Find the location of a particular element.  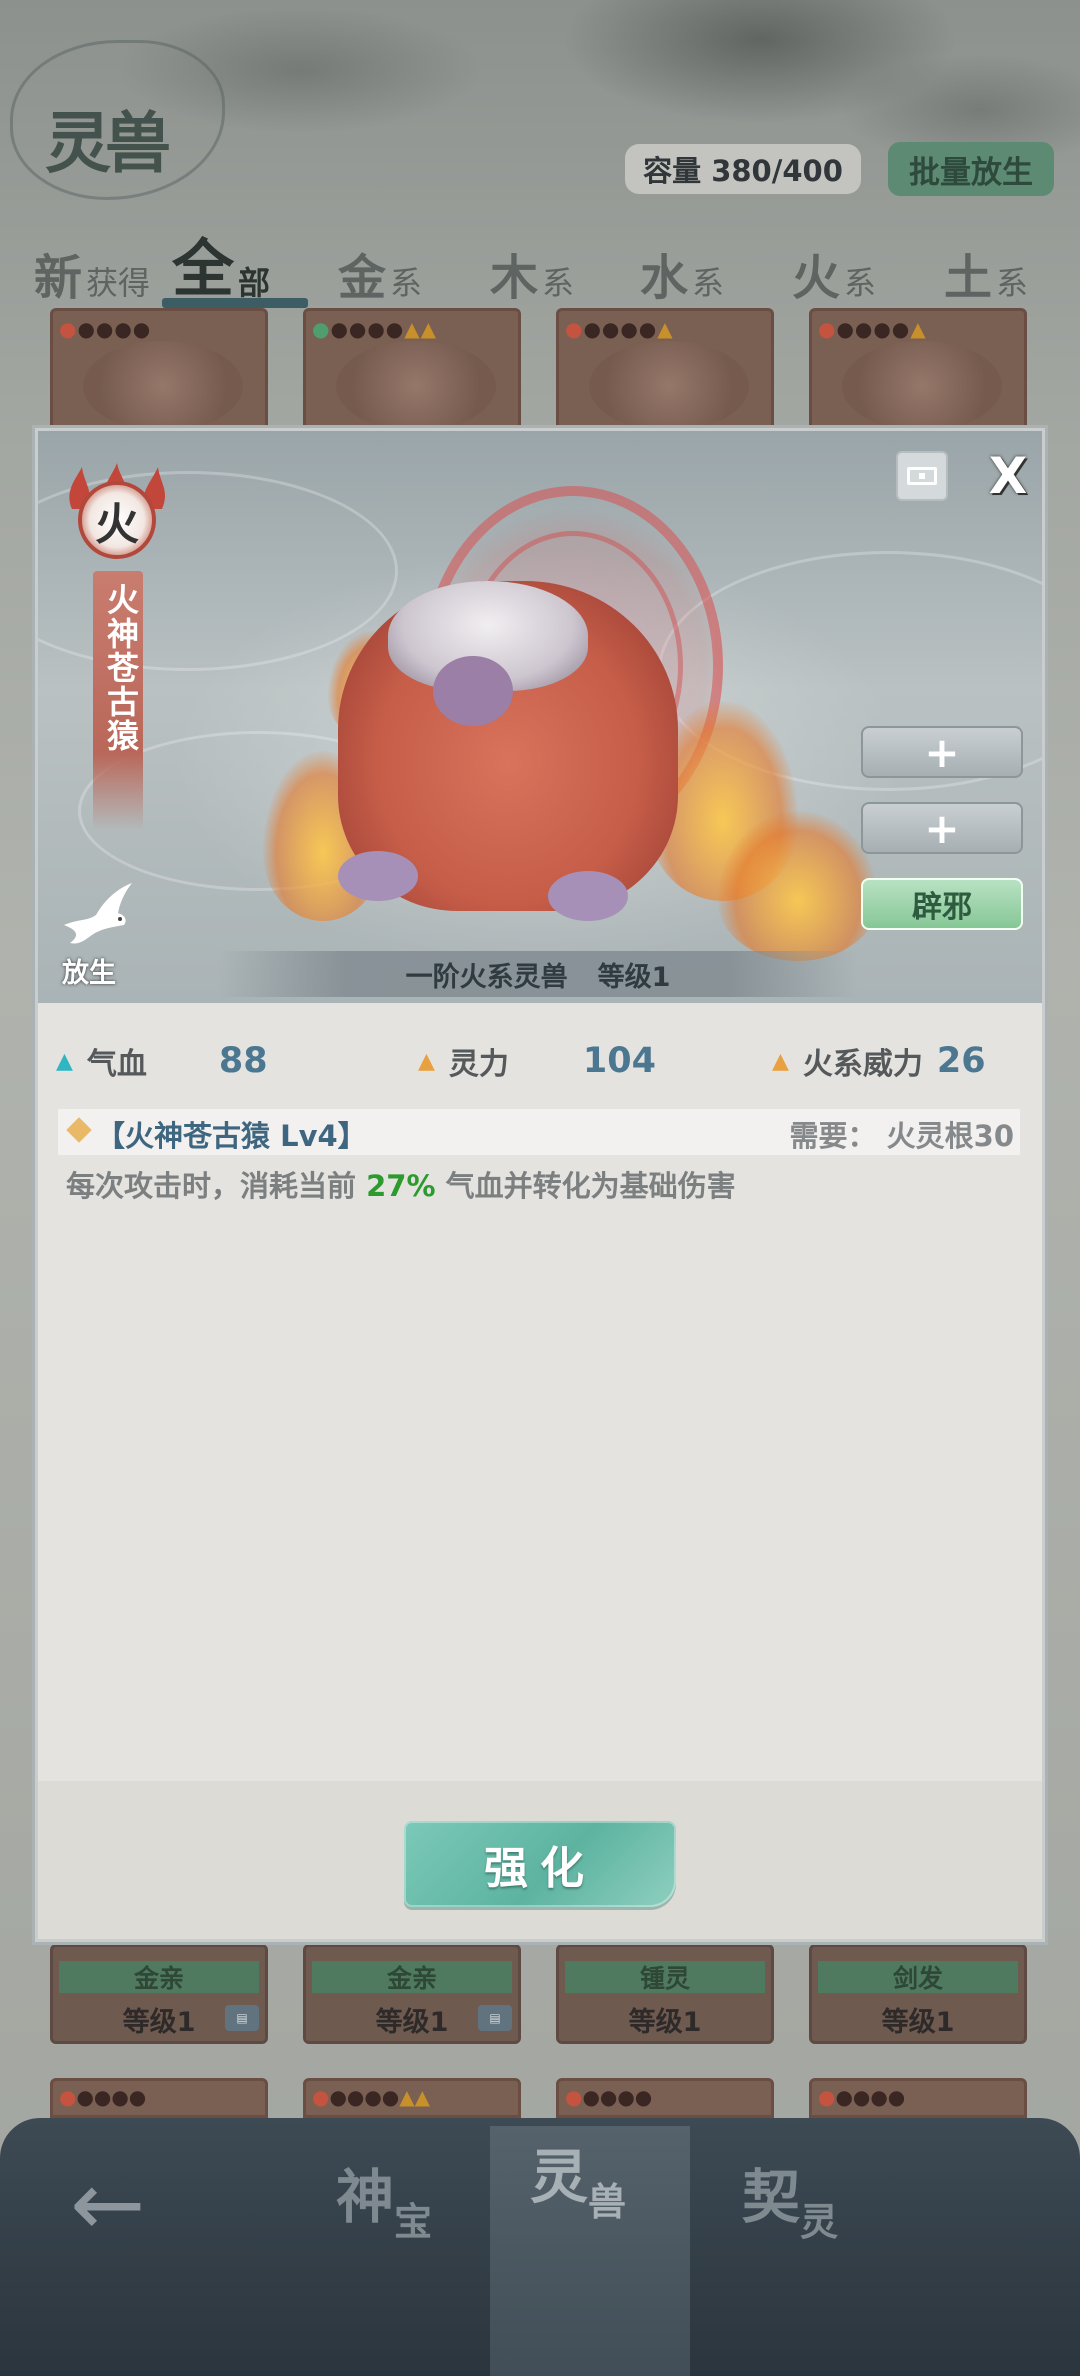

stat-spirit: ▲ 灵力 104 is located at coordinates (537, 1061).